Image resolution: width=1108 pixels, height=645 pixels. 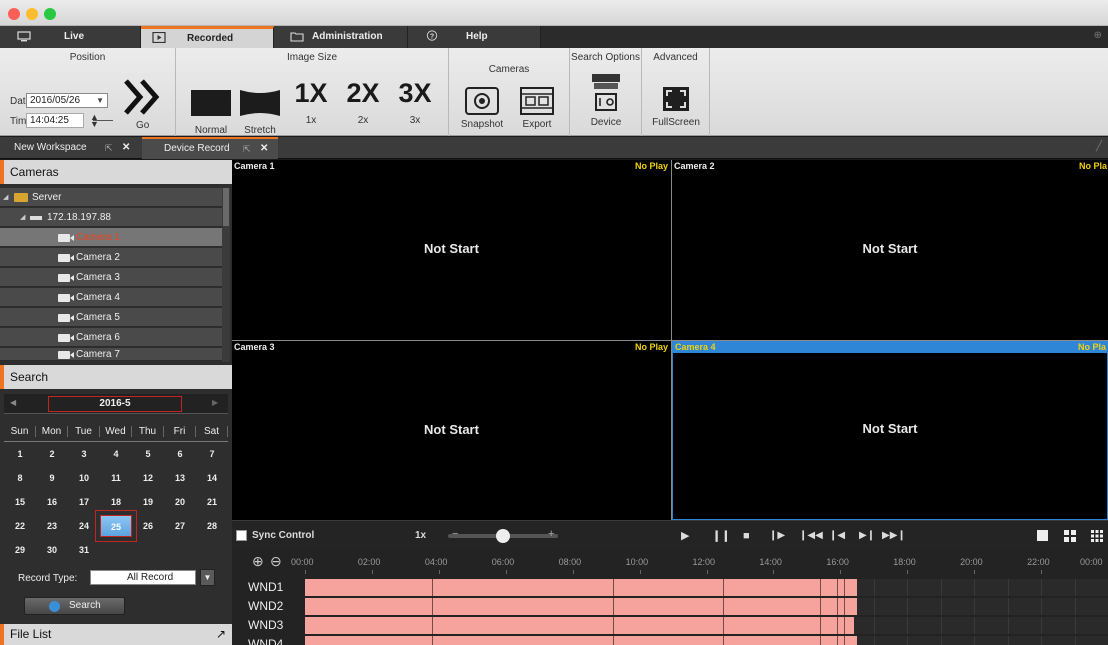 I want to click on export-button: Export, so click(x=537, y=108).